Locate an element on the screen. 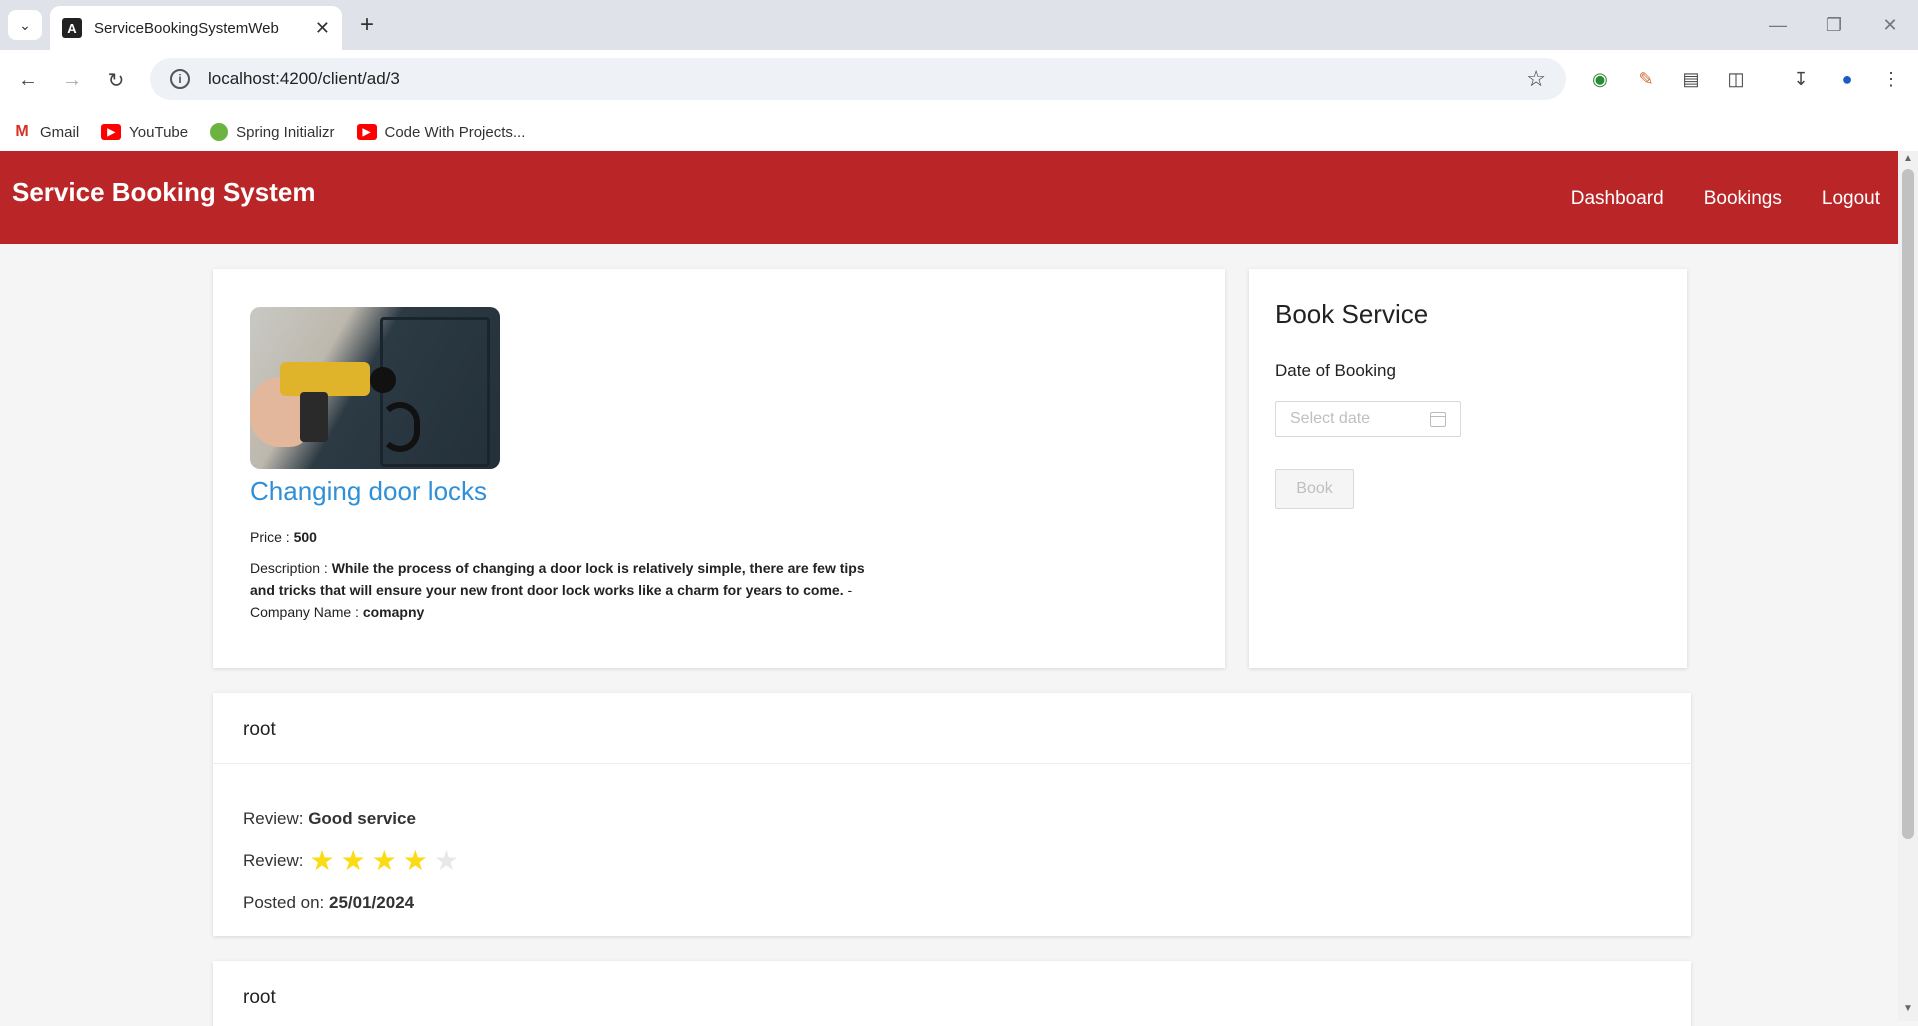 The width and height of the screenshot is (1918, 1026). browser-tab: A ServiceBookingSystemWeb ✕ is located at coordinates (196, 28).